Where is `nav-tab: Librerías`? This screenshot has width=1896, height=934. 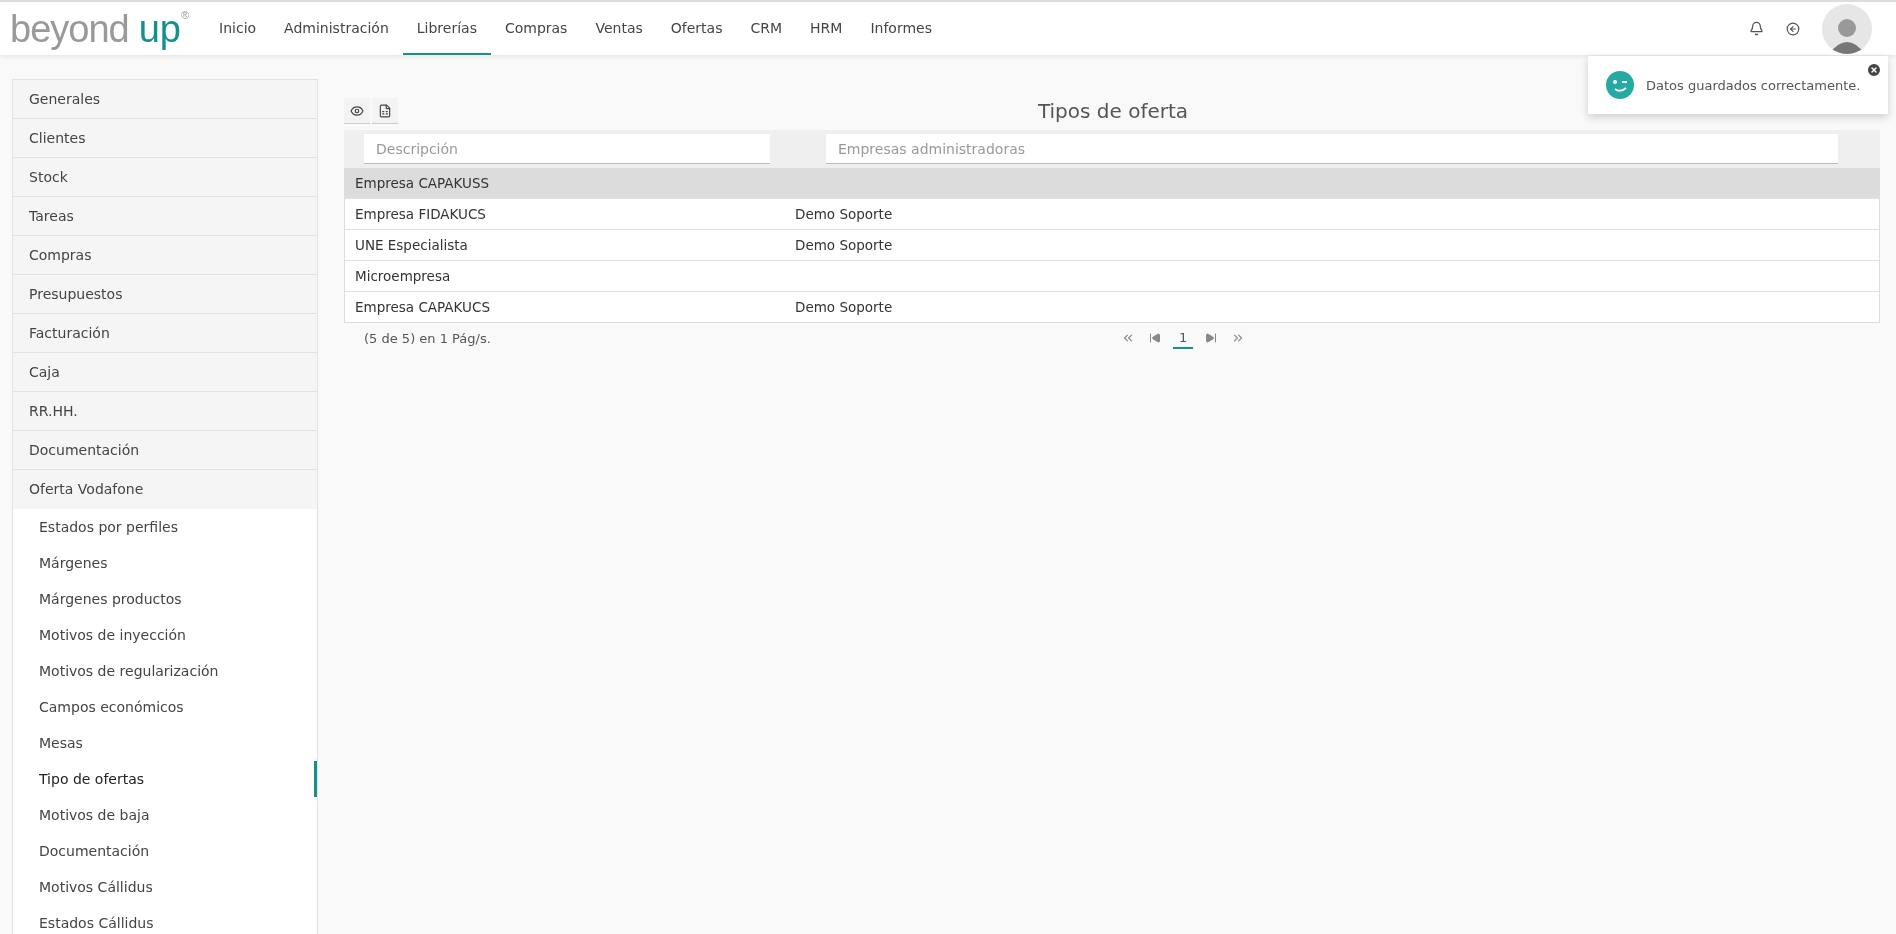
nav-tab: Librerías is located at coordinates (446, 28).